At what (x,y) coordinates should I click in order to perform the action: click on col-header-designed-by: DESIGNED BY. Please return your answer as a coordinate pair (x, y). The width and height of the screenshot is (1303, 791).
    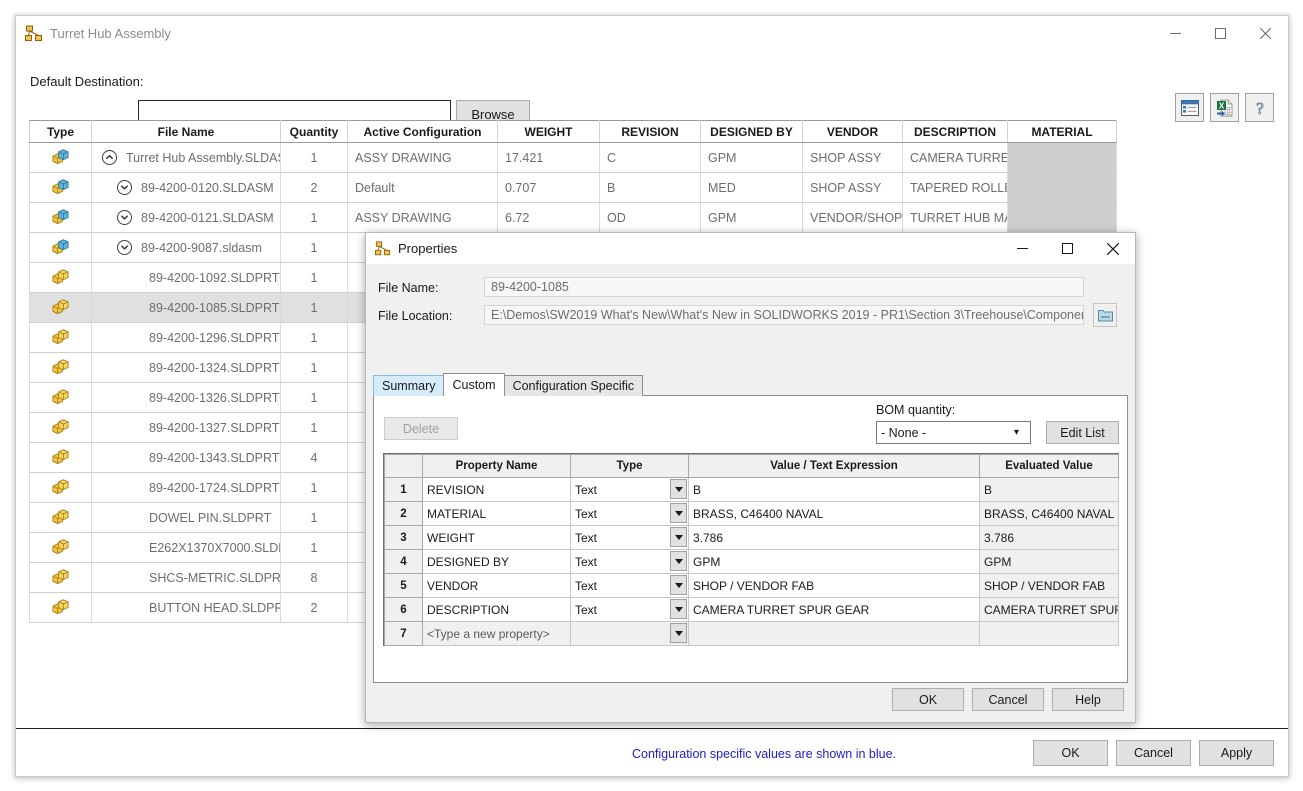
    Looking at the image, I should click on (751, 131).